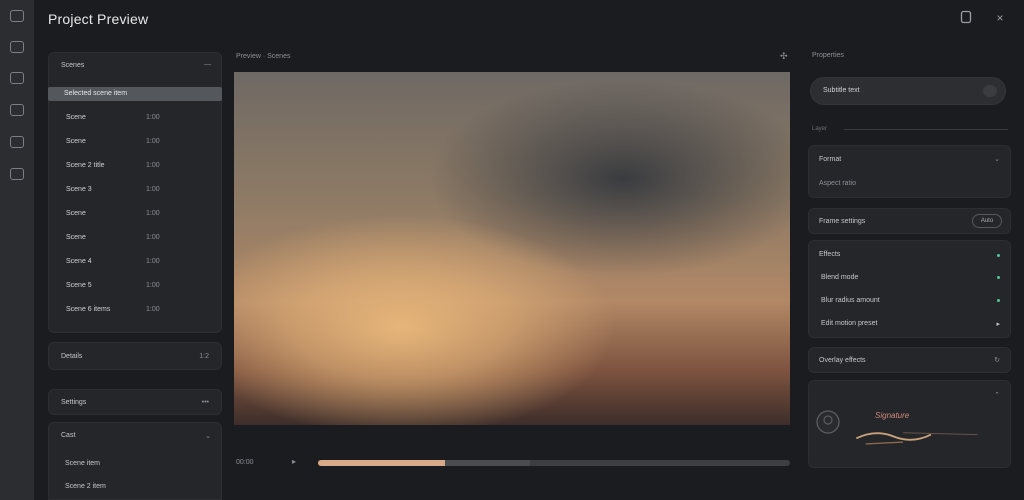 The width and height of the screenshot is (1024, 500). Describe the element at coordinates (208, 436) in the screenshot. I see `chevron-down-icon: ⌄` at that location.